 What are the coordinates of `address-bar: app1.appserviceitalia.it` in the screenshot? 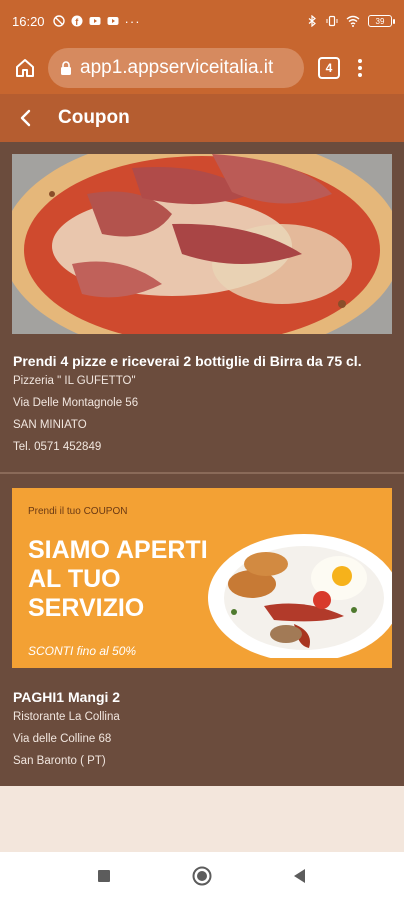 It's located at (176, 68).